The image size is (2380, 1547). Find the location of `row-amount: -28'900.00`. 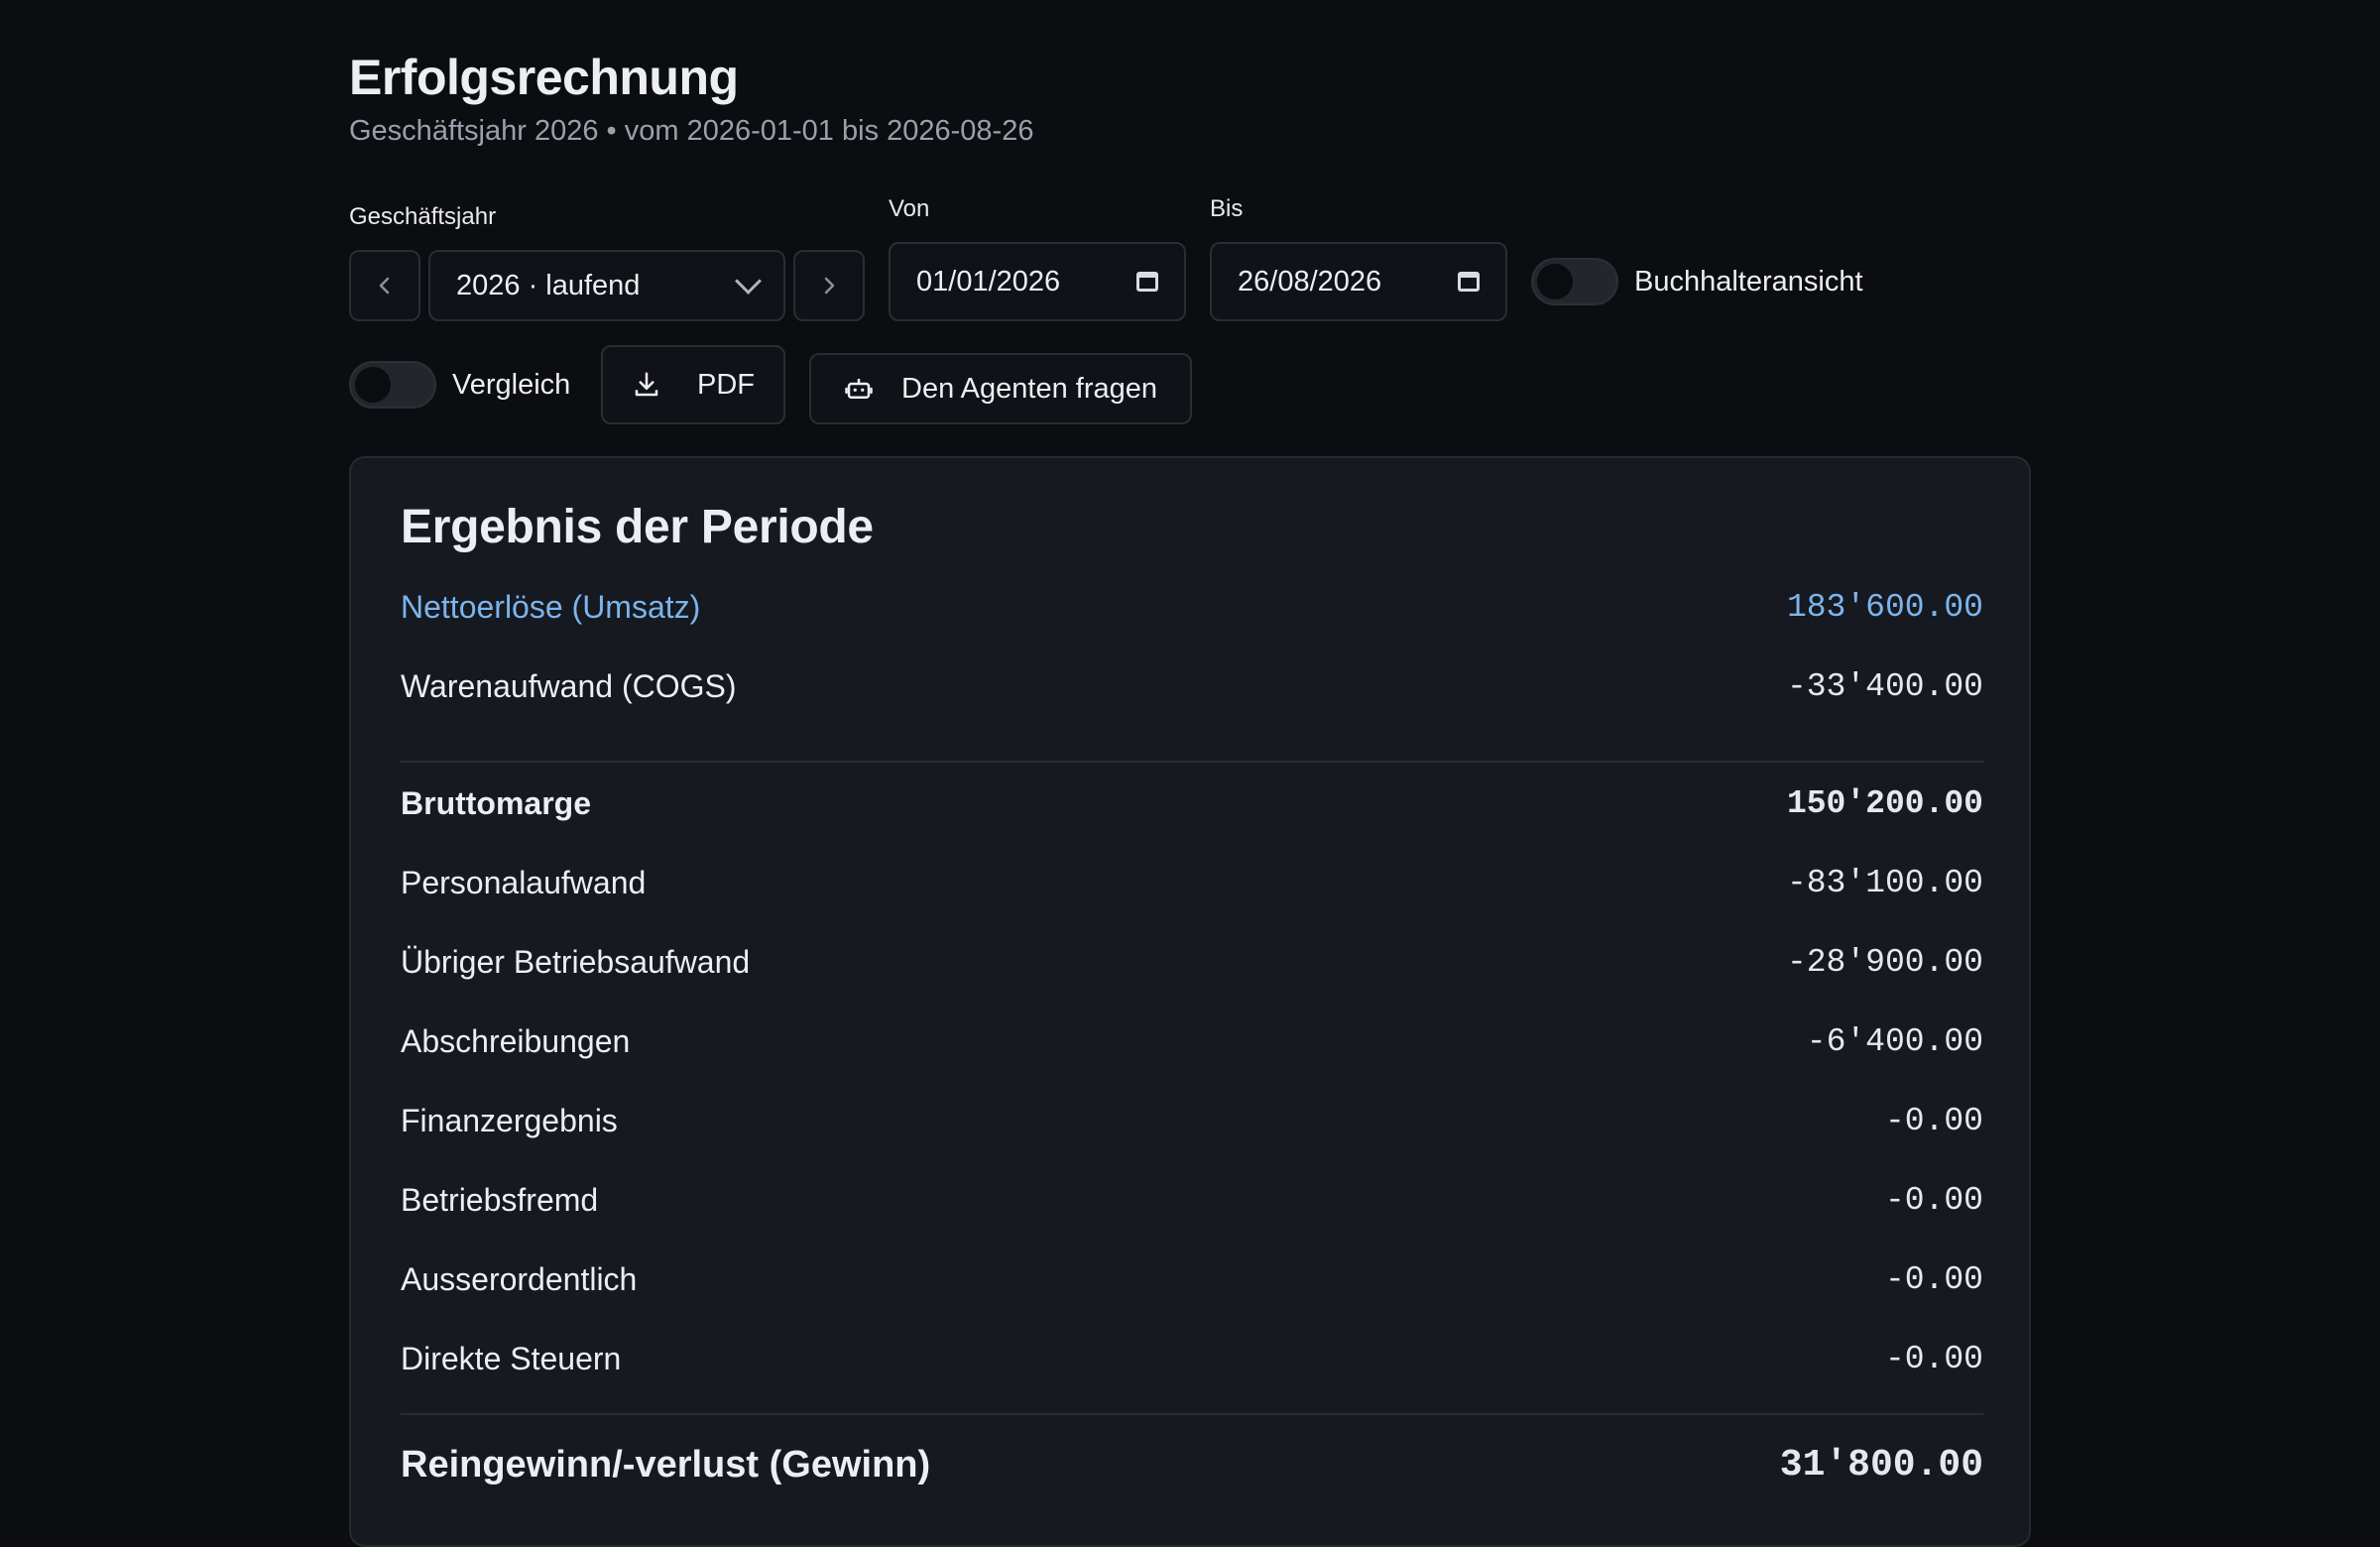

row-amount: -28'900.00 is located at coordinates (1884, 962).